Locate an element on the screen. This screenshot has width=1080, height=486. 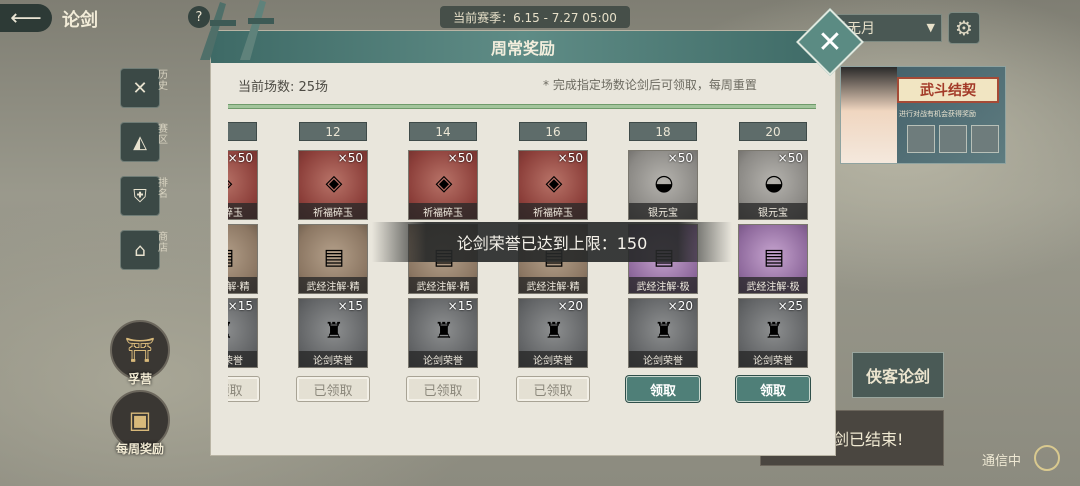
sidebar-zone-button: ◭ is located at coordinates (140, 142).